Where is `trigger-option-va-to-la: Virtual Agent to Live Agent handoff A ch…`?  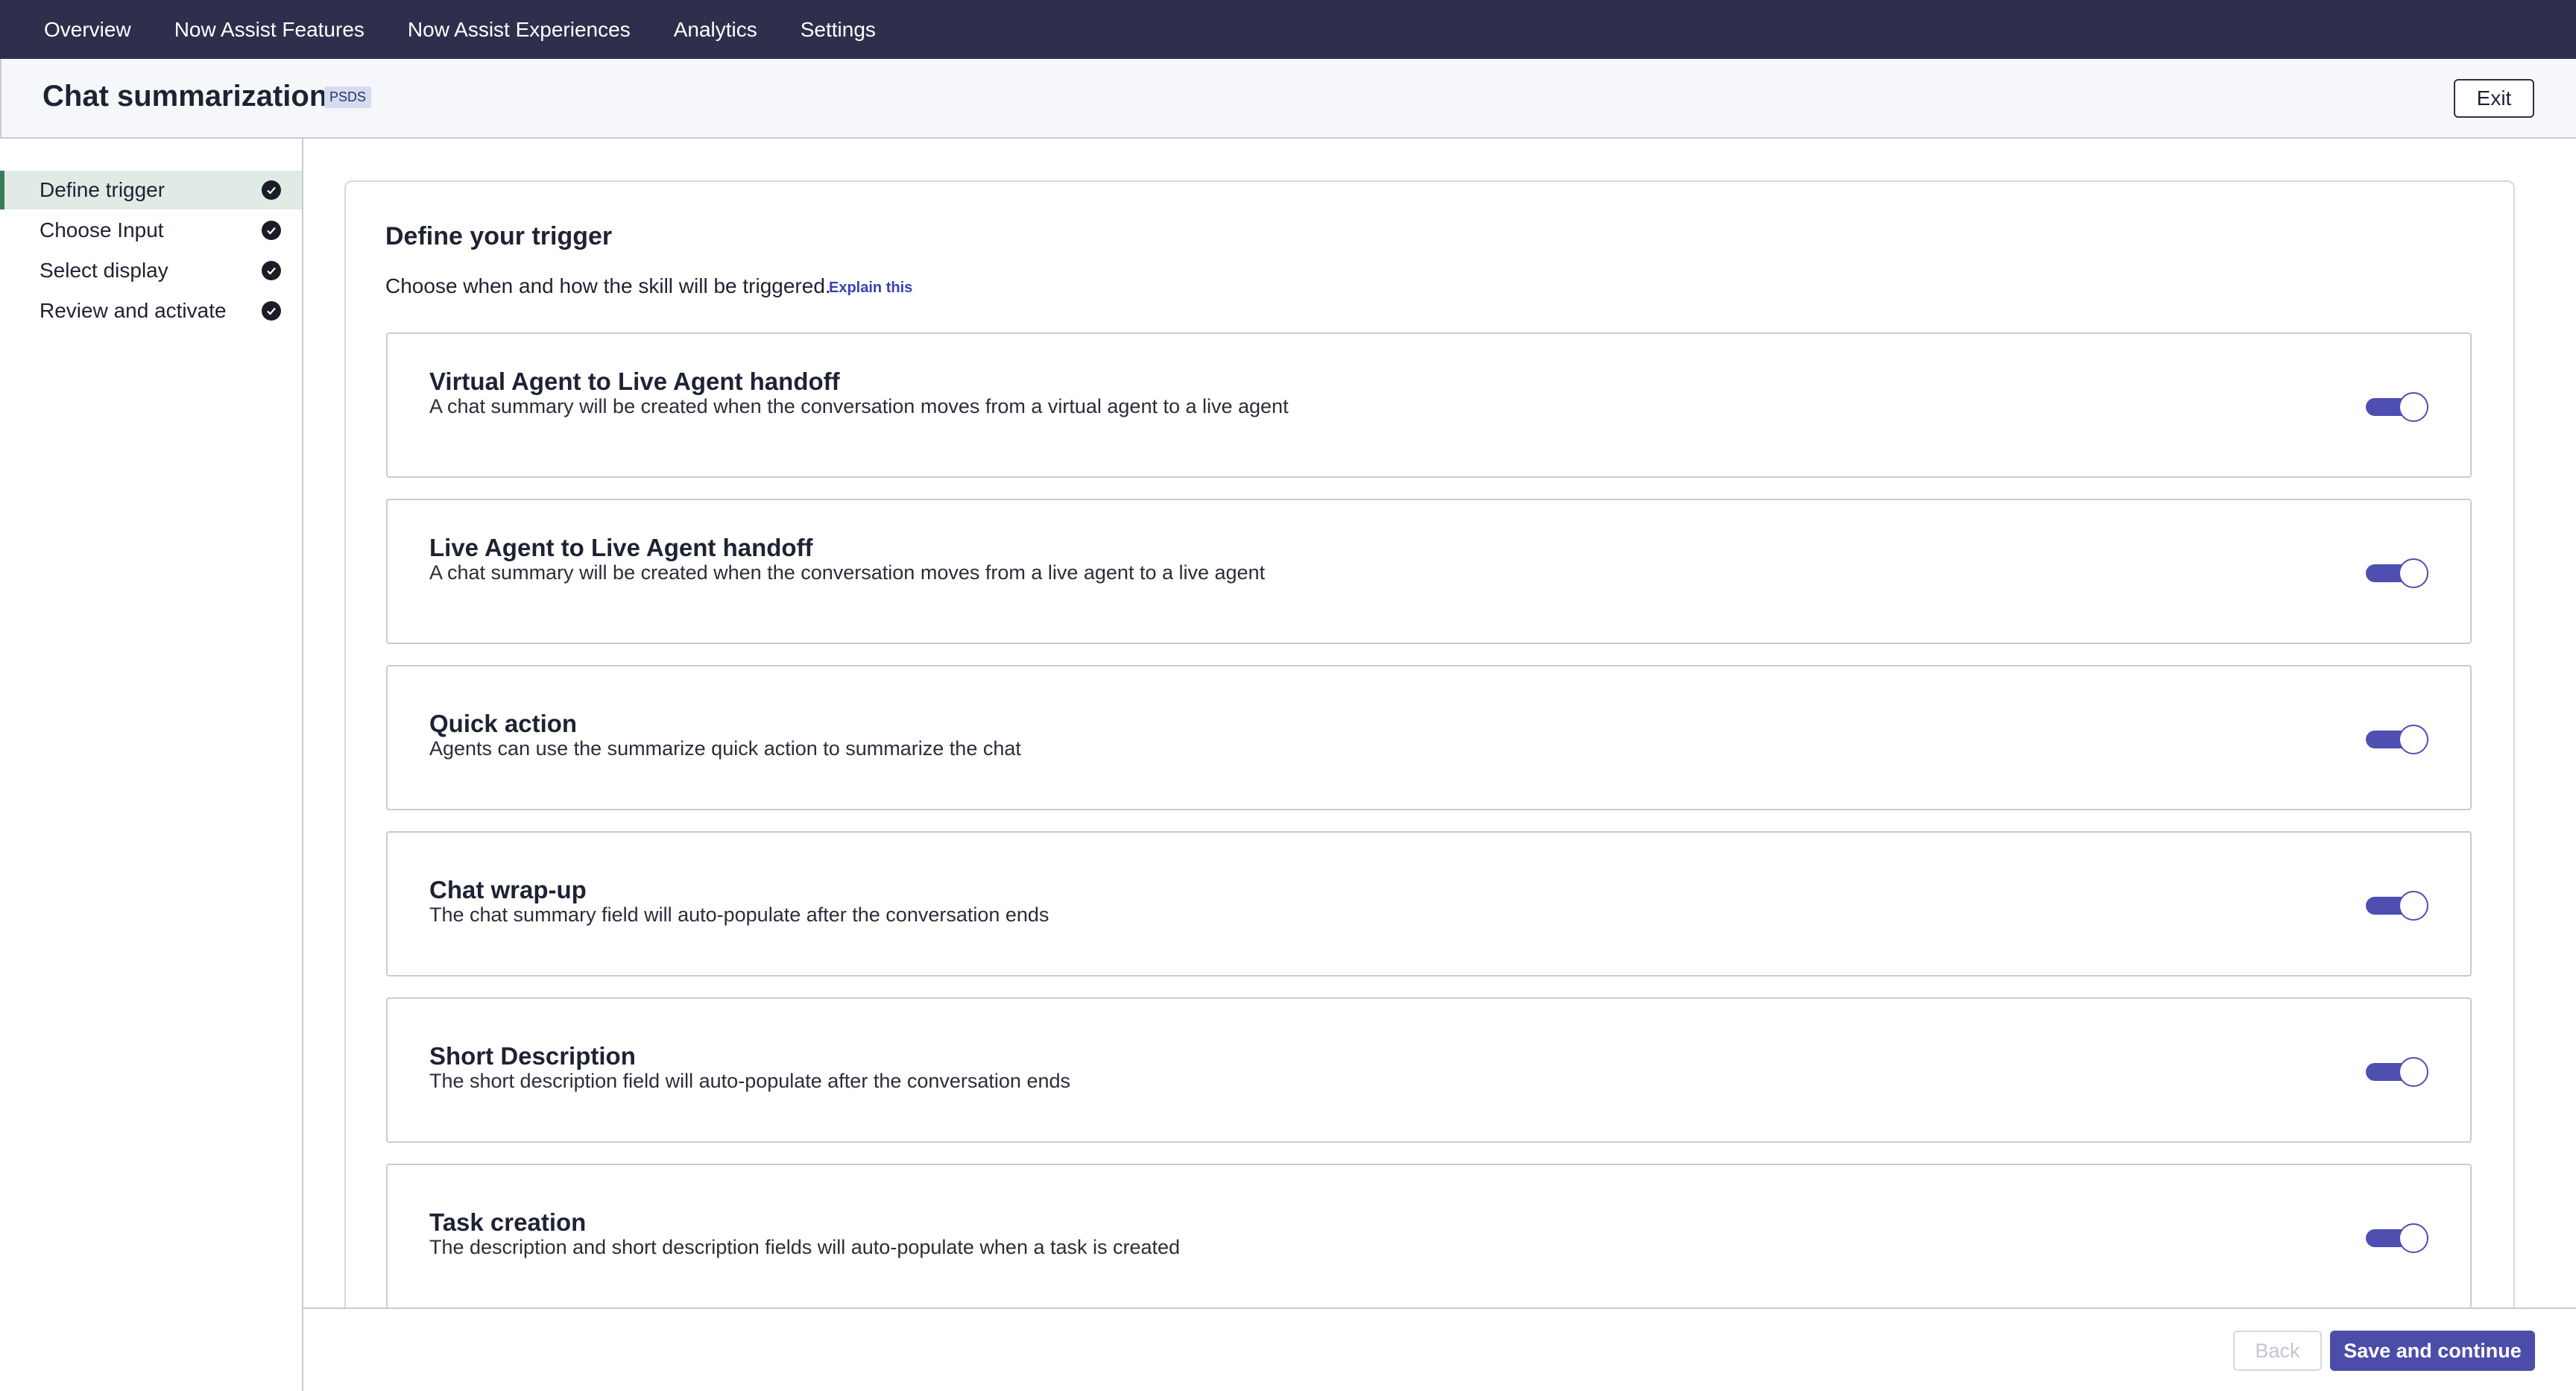
trigger-option-va-to-la: Virtual Agent to Live Agent handoff A ch… is located at coordinates (1429, 405).